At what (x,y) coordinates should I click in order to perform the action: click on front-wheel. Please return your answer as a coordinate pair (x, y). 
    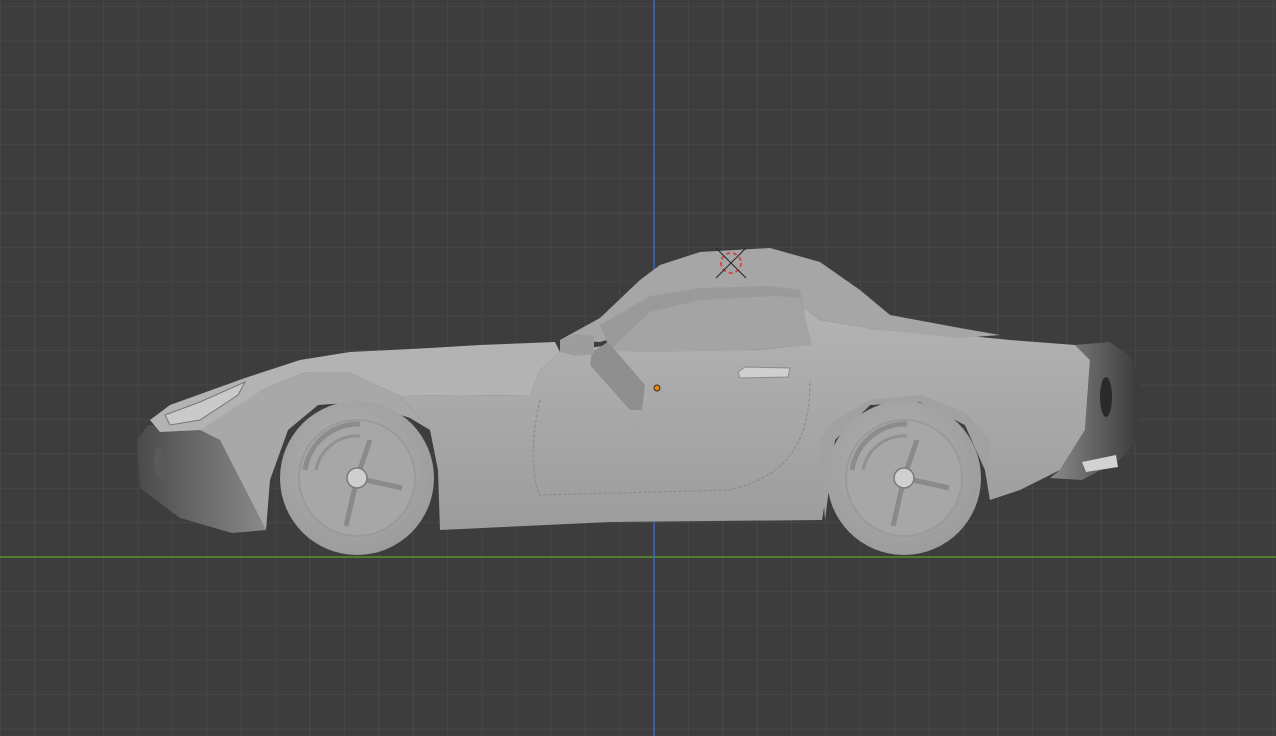
    Looking at the image, I should click on (357, 478).